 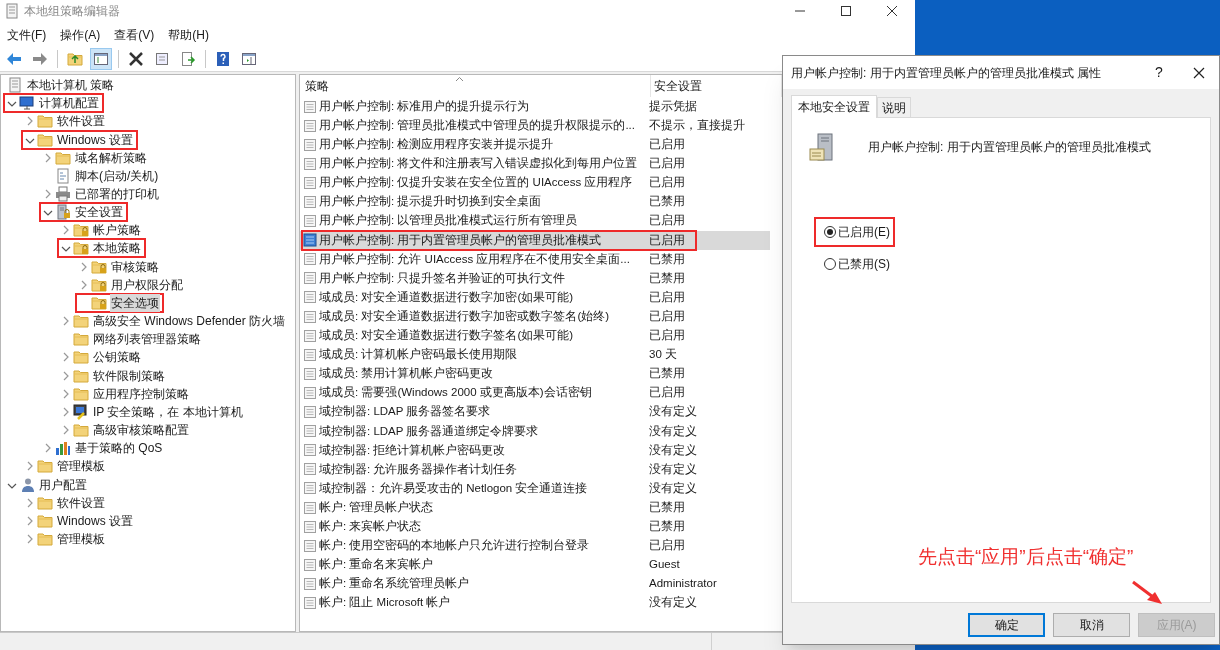 What do you see at coordinates (63, 194) in the screenshot?
I see `printer-icon` at bounding box center [63, 194].